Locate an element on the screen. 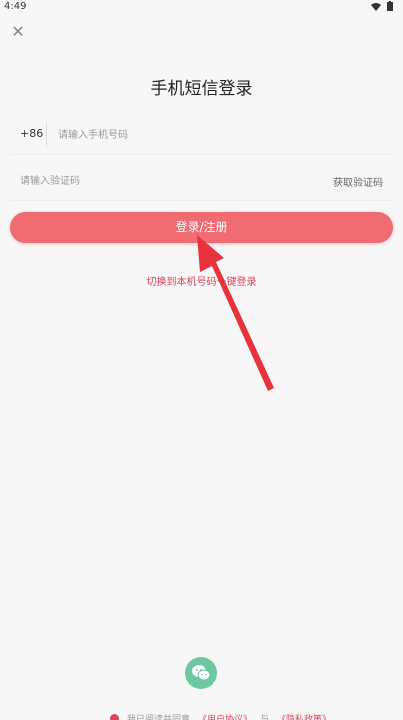  status-time: 4:49 is located at coordinates (15, 6).